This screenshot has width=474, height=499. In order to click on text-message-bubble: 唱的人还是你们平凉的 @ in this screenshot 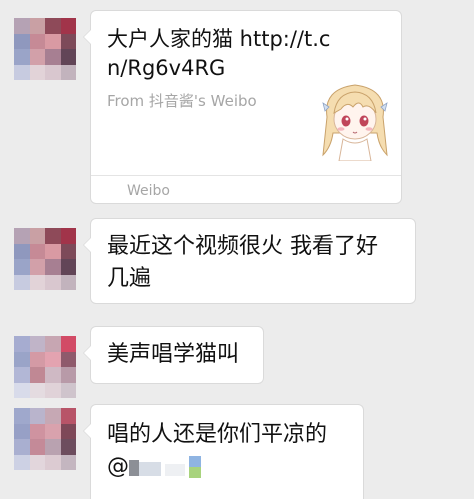, I will do `click(223, 451)`.